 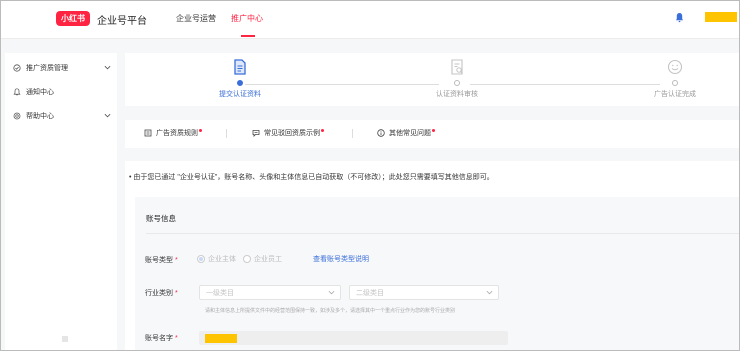 What do you see at coordinates (177, 133) in the screenshot?
I see `tab-label: 广告资质规则` at bounding box center [177, 133].